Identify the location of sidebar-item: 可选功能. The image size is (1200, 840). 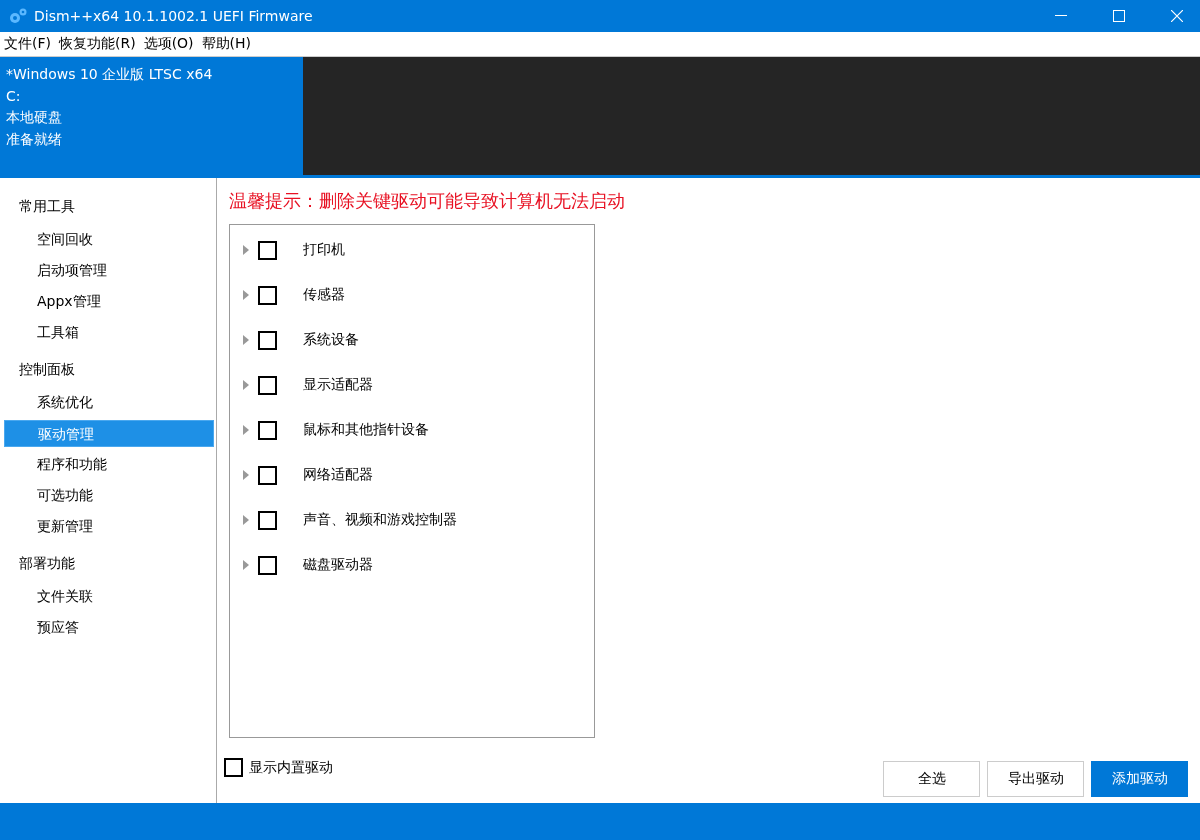
(109, 495).